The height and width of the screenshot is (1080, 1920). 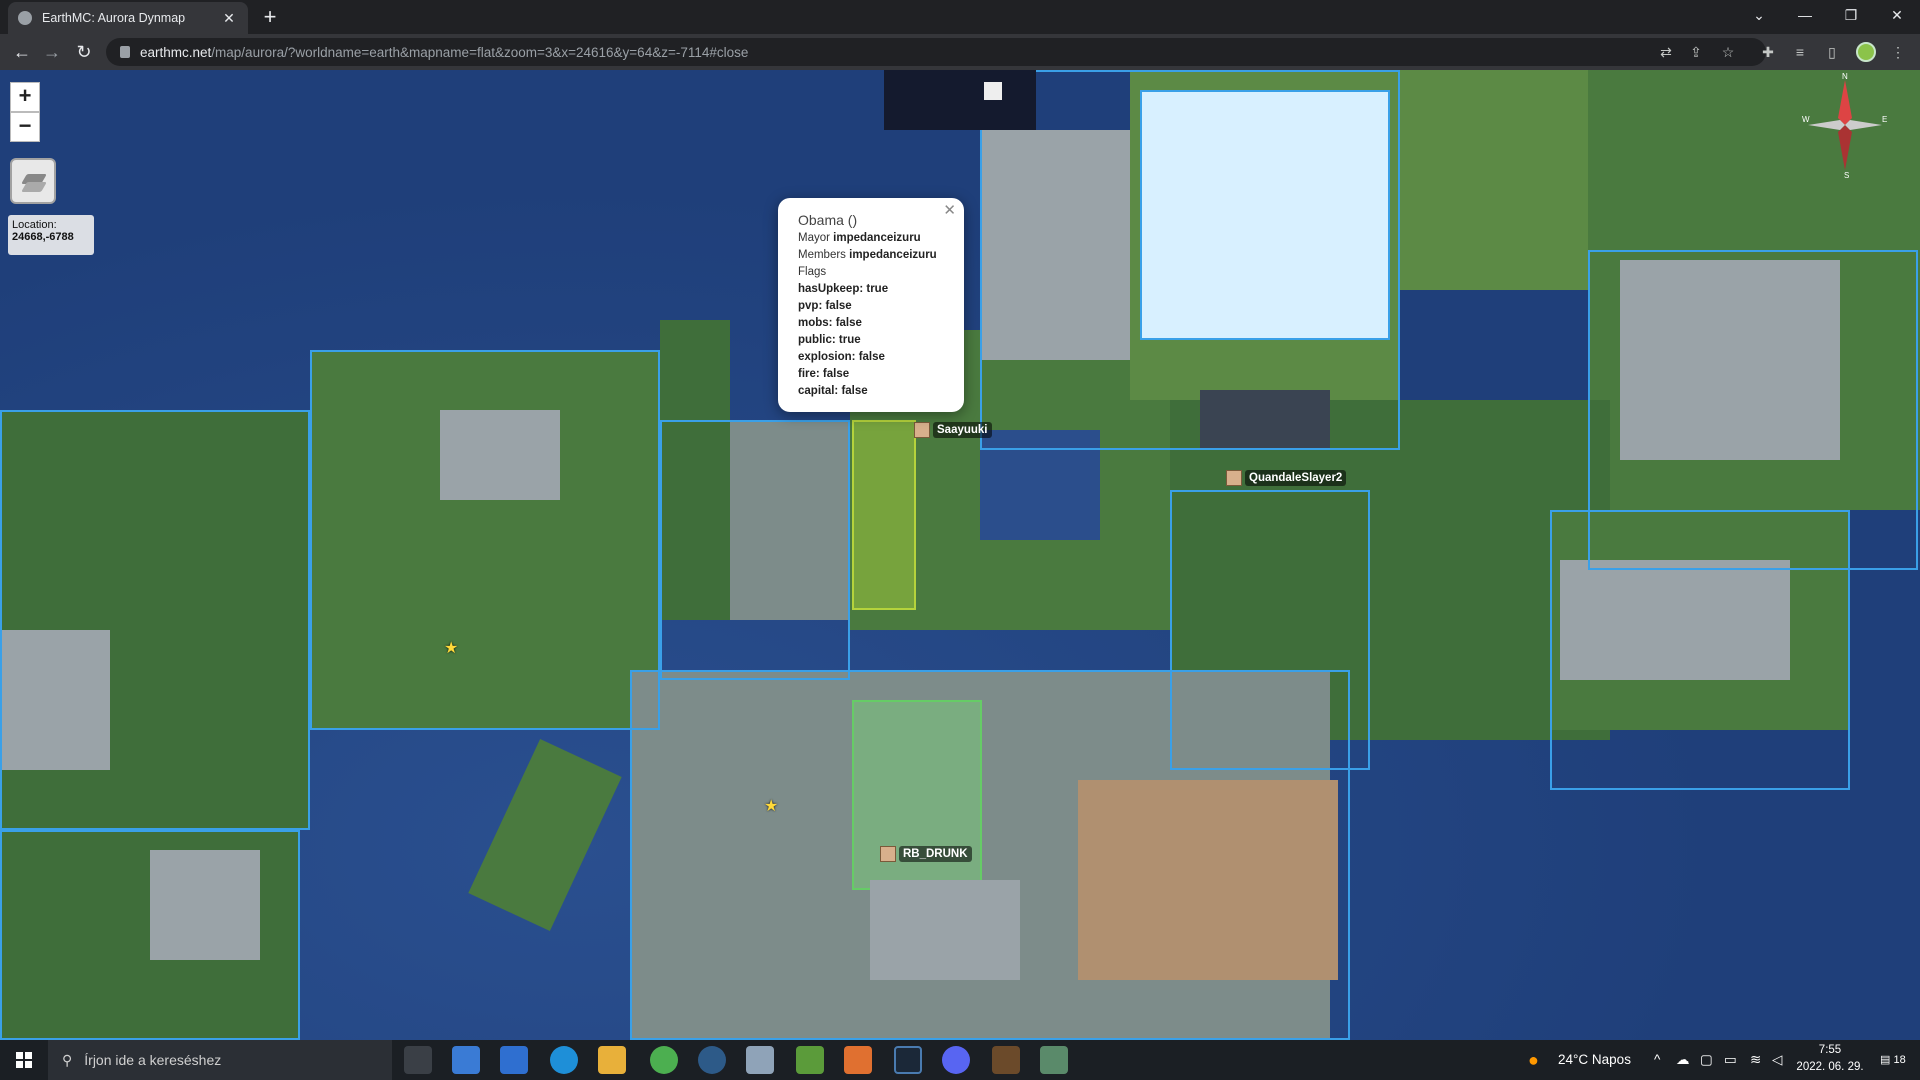 I want to click on bookmark-star-icon: ☆, so click(x=1728, y=52).